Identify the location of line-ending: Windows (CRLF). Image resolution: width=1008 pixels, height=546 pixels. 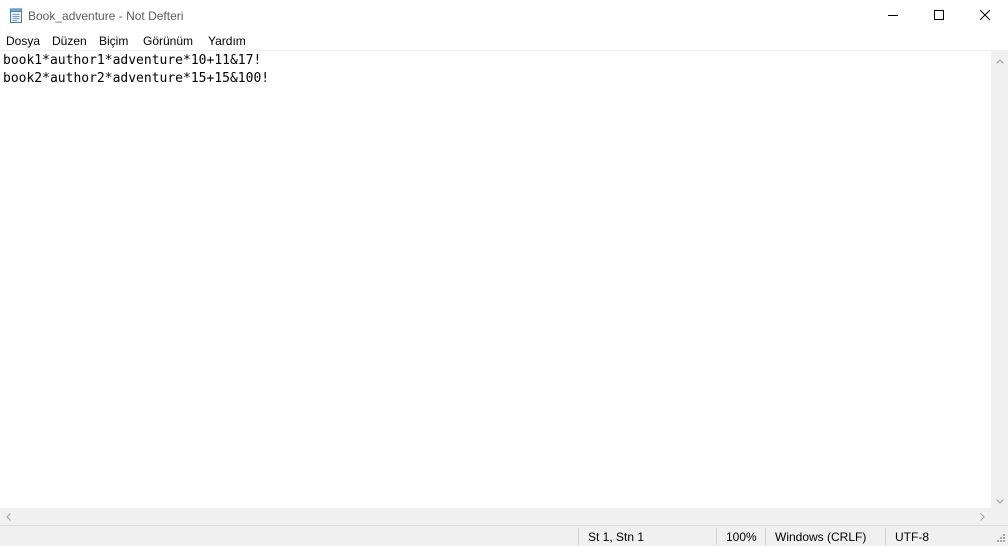
(821, 537).